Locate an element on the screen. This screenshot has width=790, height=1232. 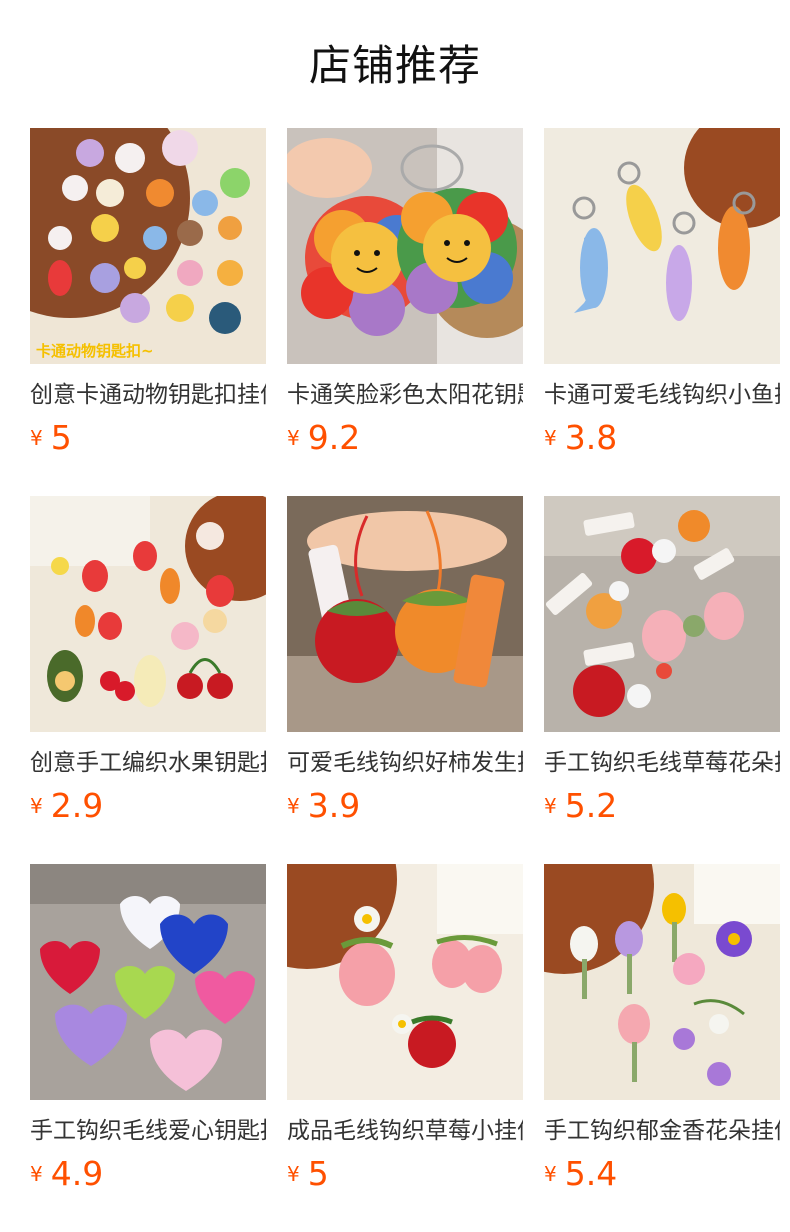
product-price: ¥3.9 is located at coordinates (323, 806).